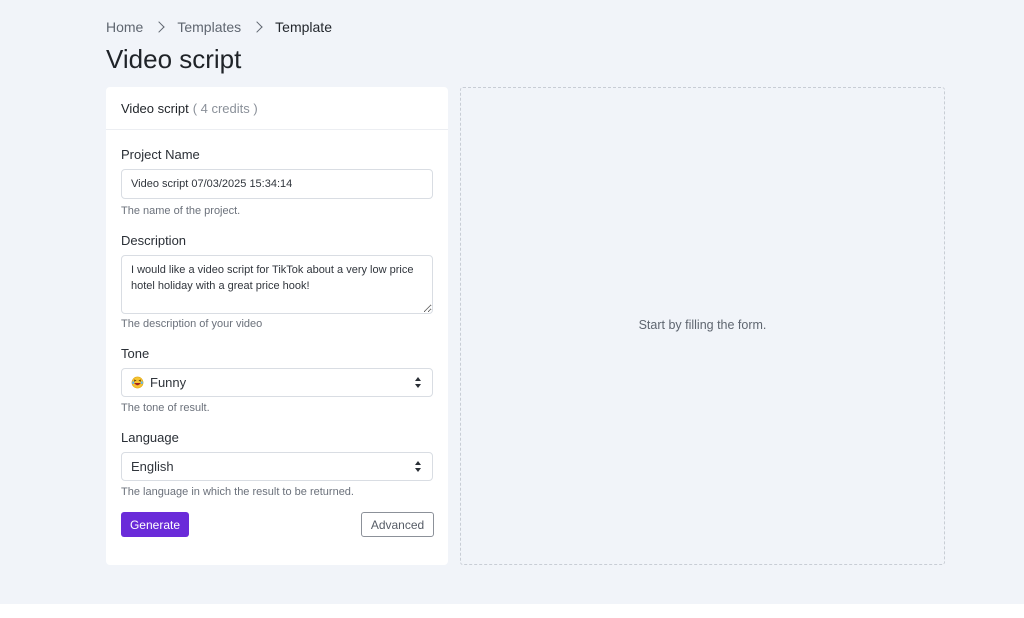 This screenshot has height=618, width=1024. What do you see at coordinates (154, 240) in the screenshot?
I see `description-label: Description` at bounding box center [154, 240].